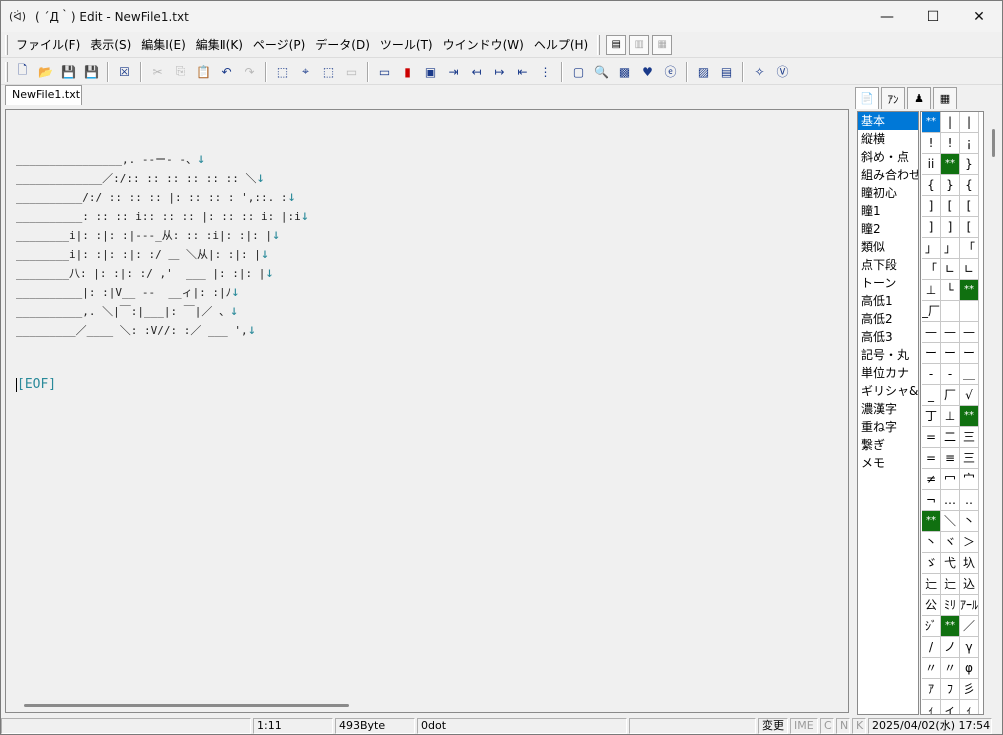  Describe the element at coordinates (578, 71) in the screenshot. I see `window-icon: ▢` at that location.